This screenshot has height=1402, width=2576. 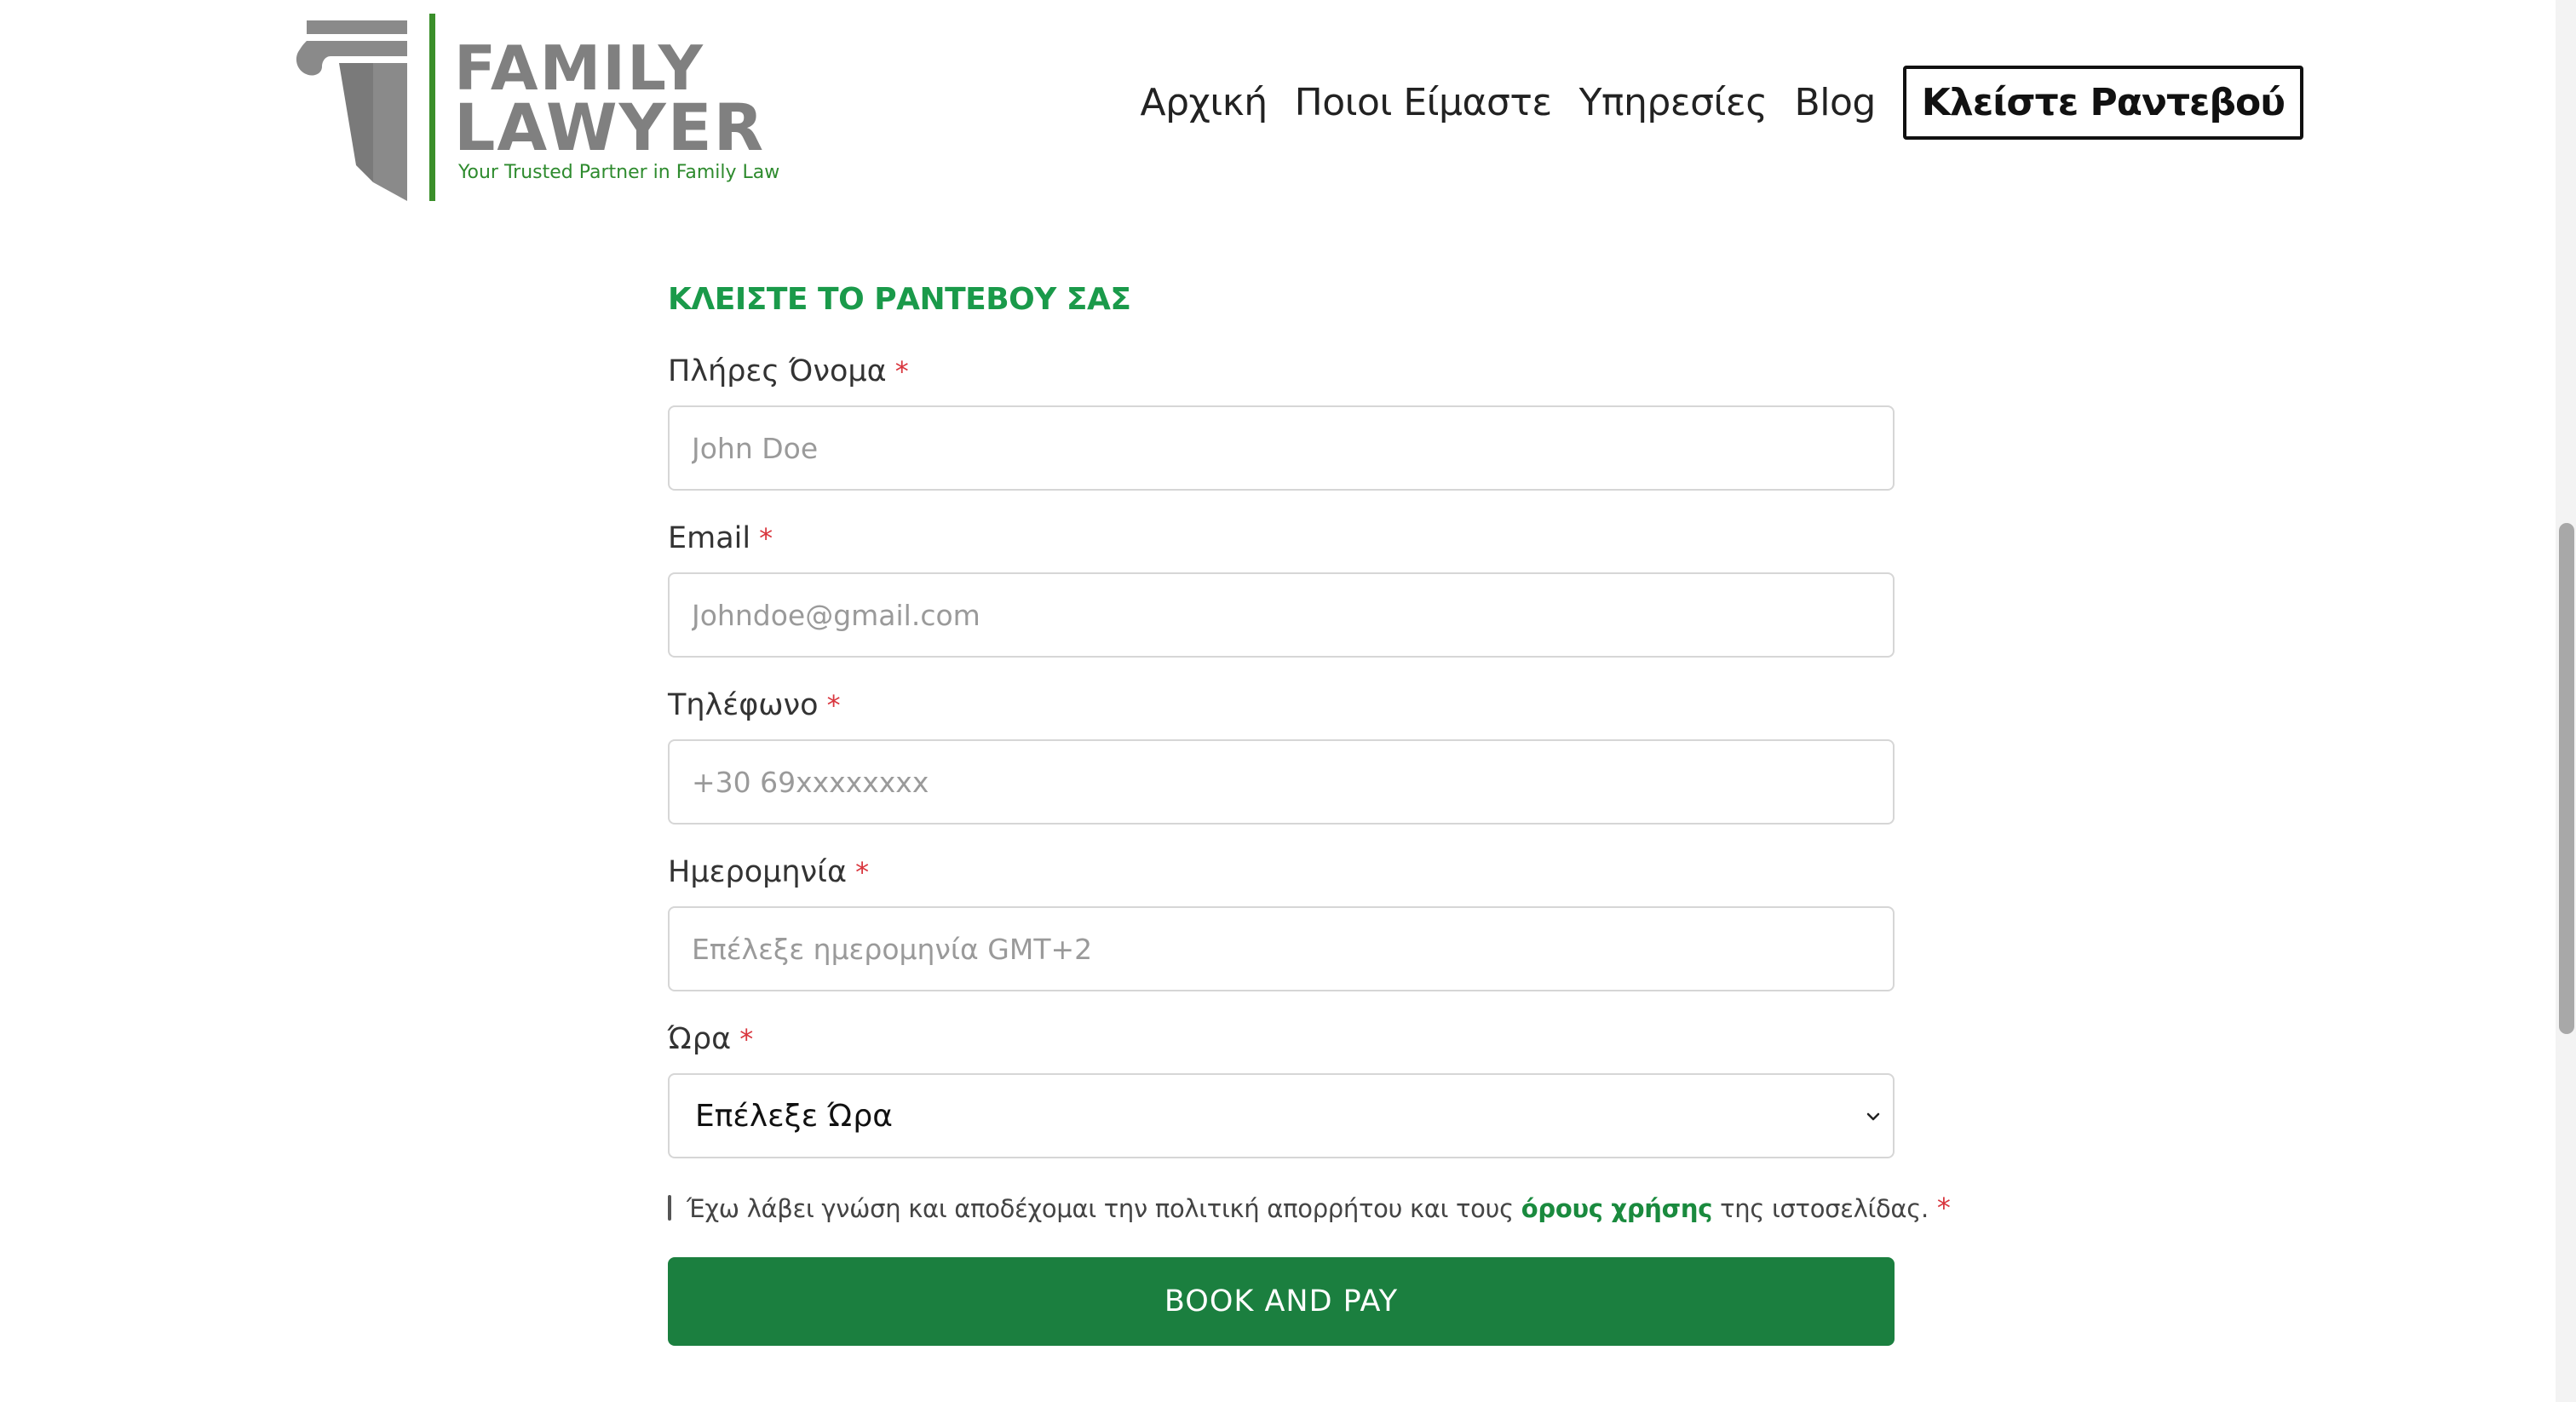 What do you see at coordinates (1282, 1039) in the screenshot?
I see `time-label: Ώρα *` at bounding box center [1282, 1039].